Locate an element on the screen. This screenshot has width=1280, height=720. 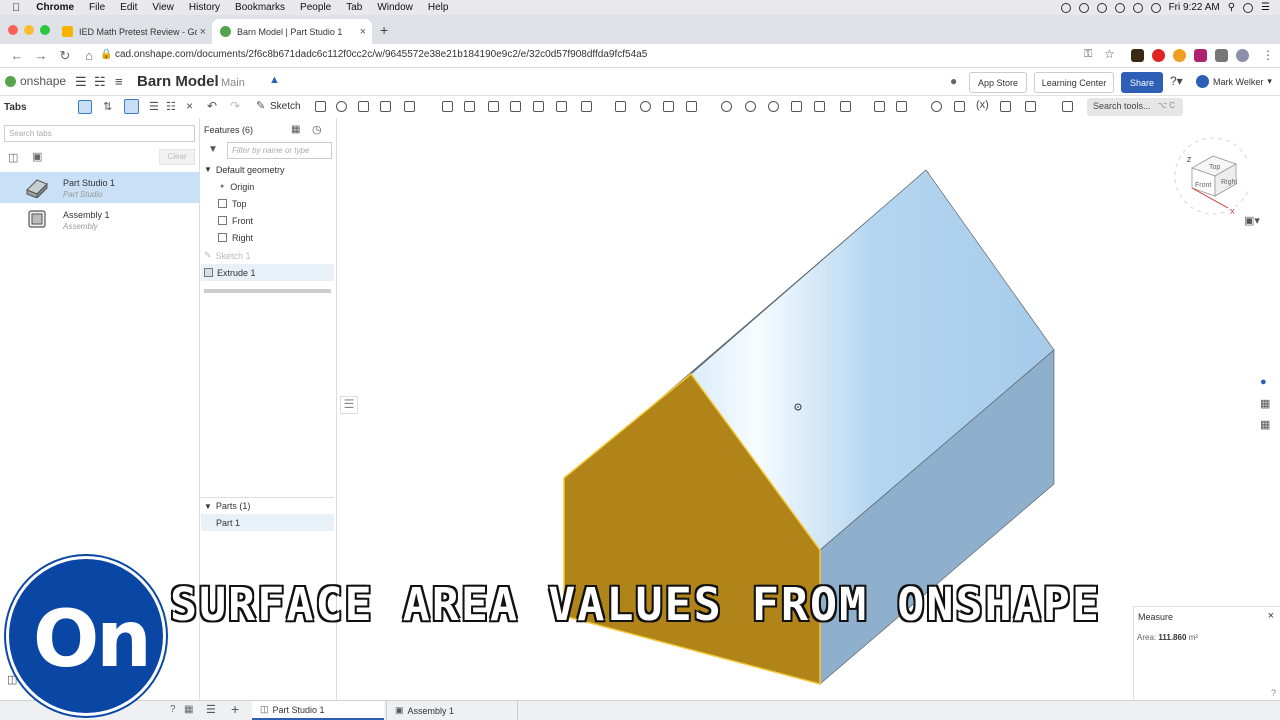
modify-fillet-icon is located at coordinates (750, 106).